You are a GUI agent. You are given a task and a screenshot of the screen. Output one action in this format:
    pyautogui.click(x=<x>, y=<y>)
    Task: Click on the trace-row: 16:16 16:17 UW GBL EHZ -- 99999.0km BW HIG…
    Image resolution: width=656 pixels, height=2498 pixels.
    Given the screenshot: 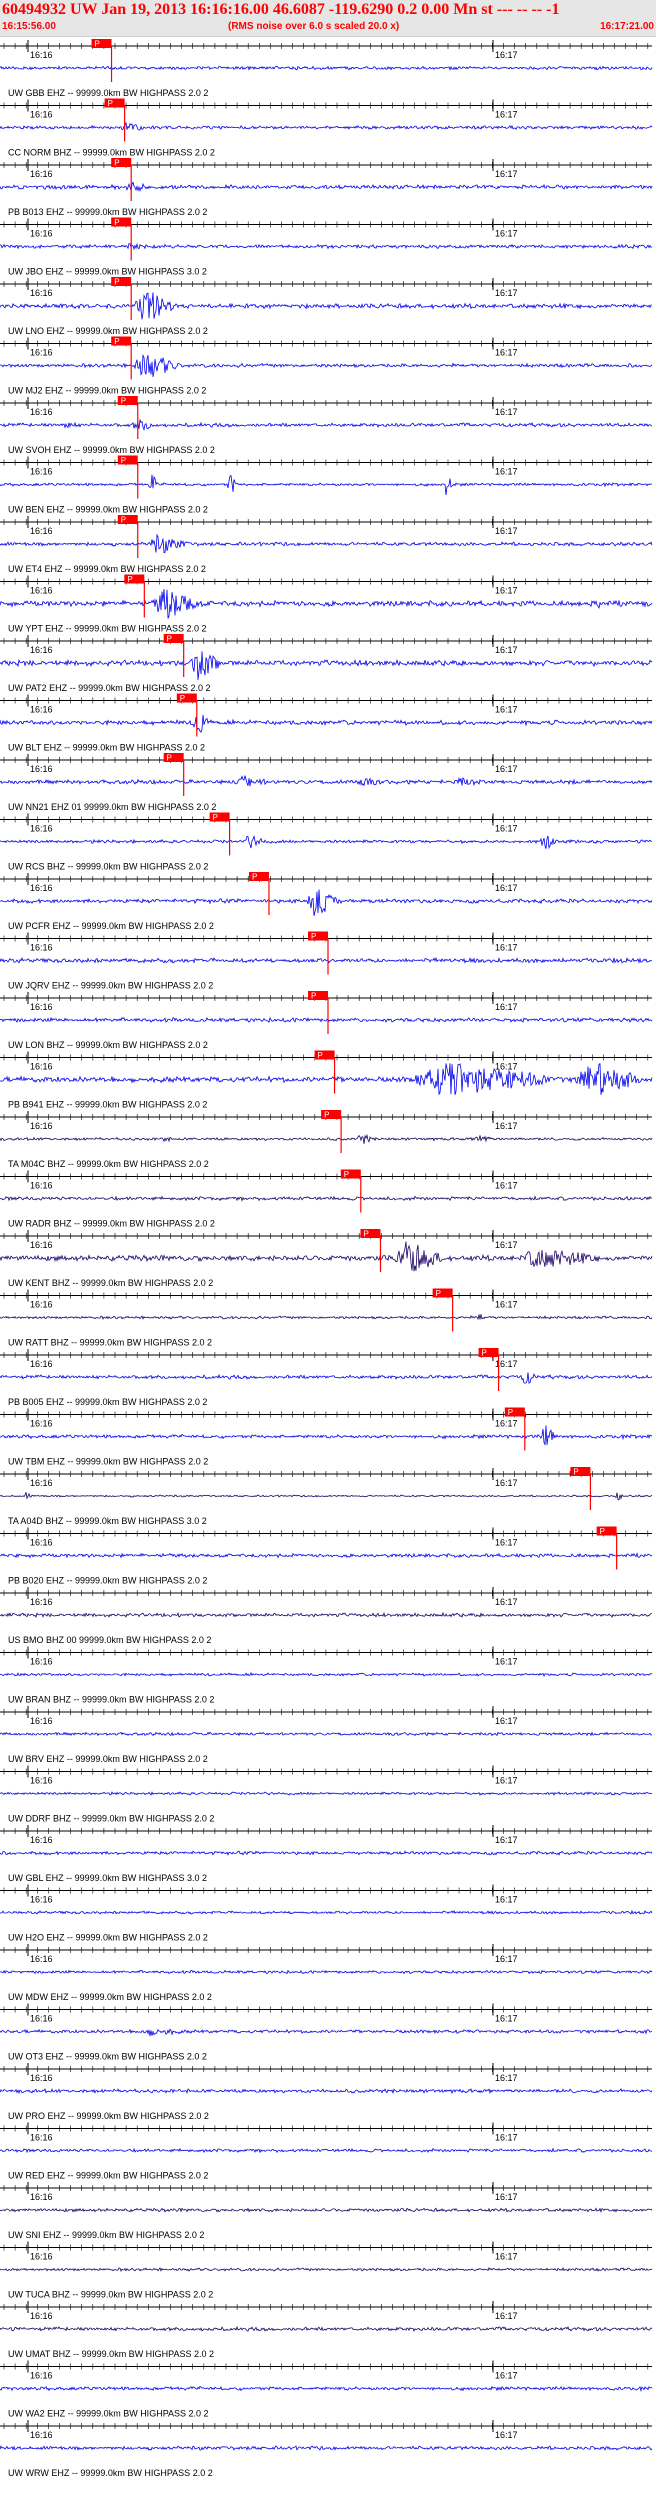 What is the action you would take?
    pyautogui.click(x=326, y=1854)
    